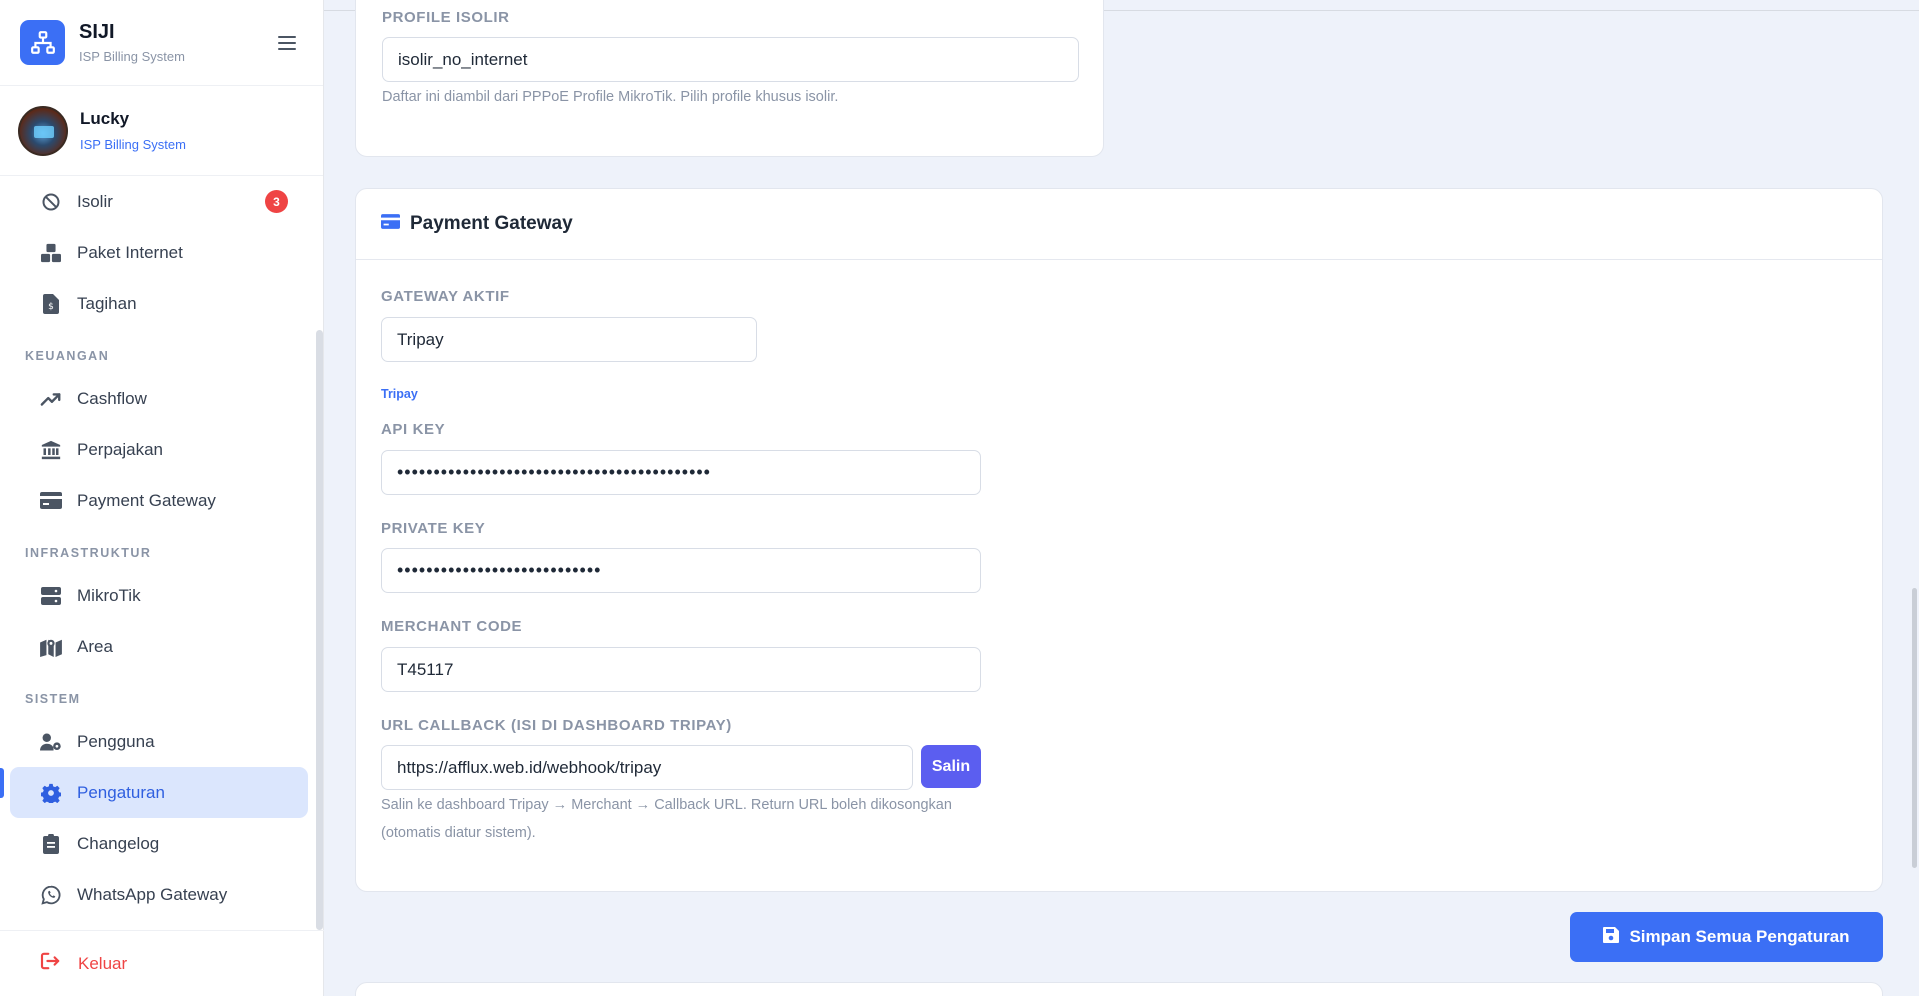 The image size is (1919, 996). What do you see at coordinates (159, 741) in the screenshot?
I see `sidebar-item-pengguna: Pengguna` at bounding box center [159, 741].